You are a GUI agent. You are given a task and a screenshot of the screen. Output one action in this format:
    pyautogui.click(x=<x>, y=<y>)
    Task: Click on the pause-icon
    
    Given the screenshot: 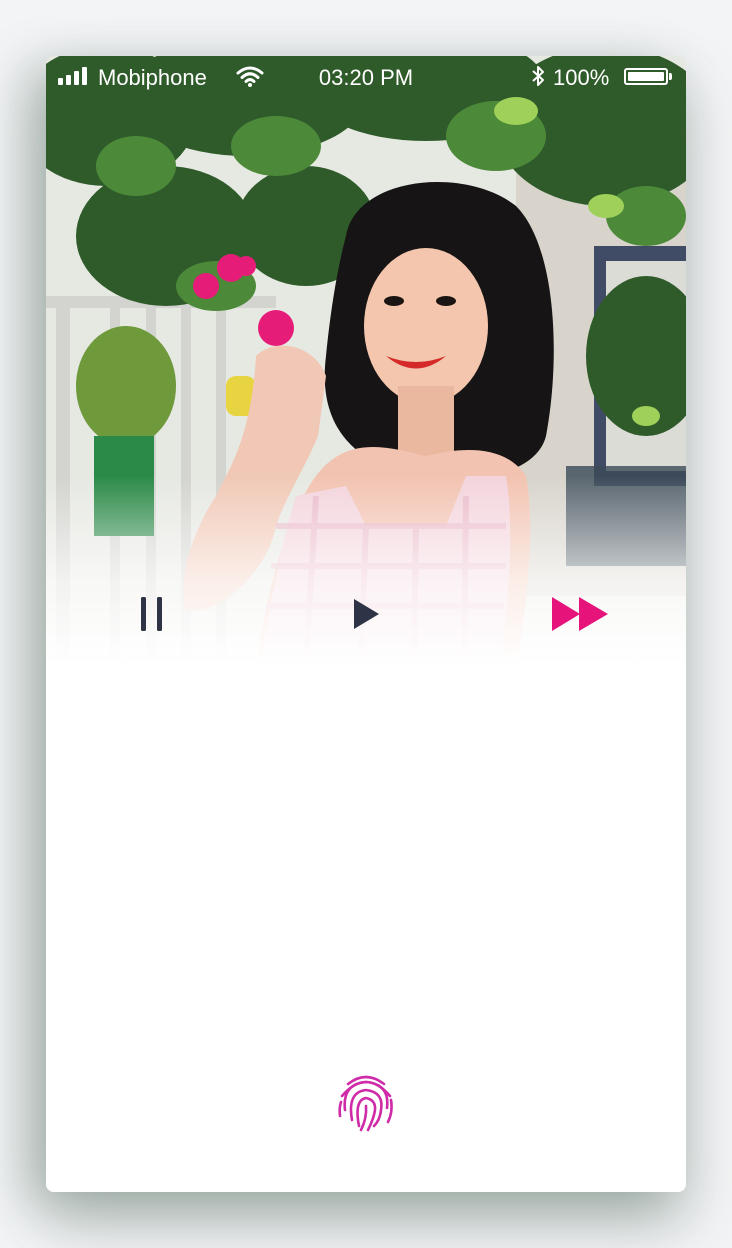 What is the action you would take?
    pyautogui.click(x=151, y=614)
    